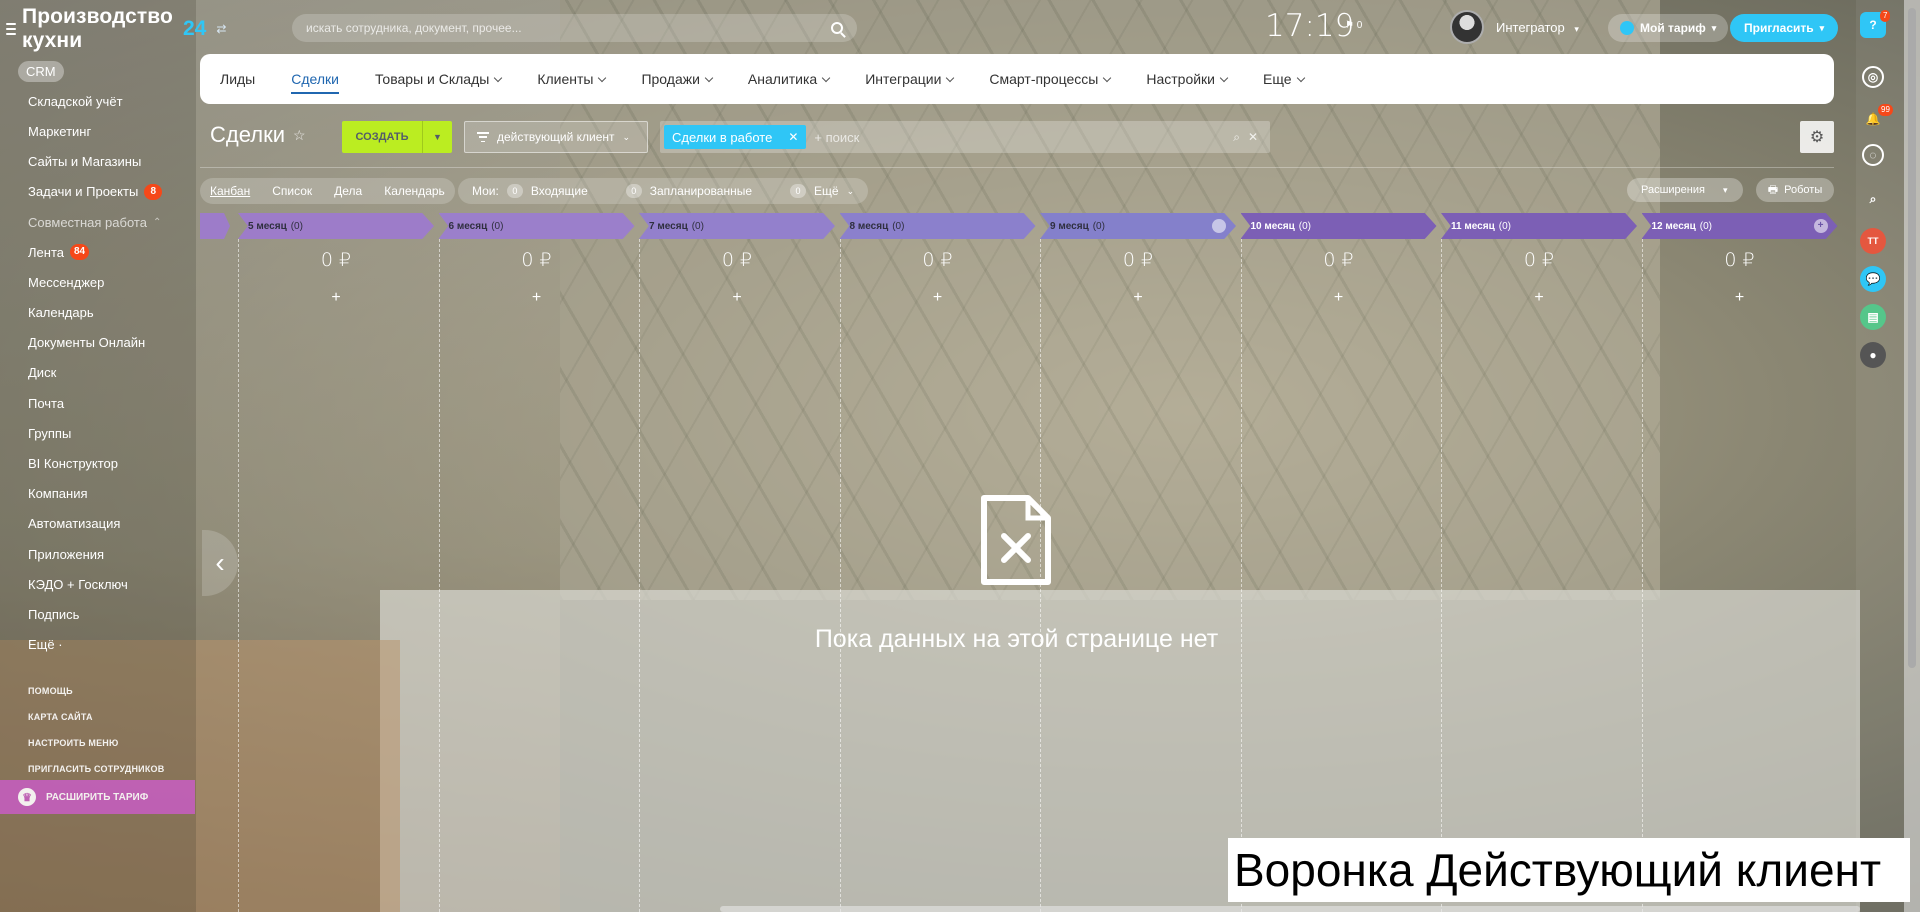  Describe the element at coordinates (98, 252) in the screenshot. I see `sidebar-item: Лента 84` at that location.